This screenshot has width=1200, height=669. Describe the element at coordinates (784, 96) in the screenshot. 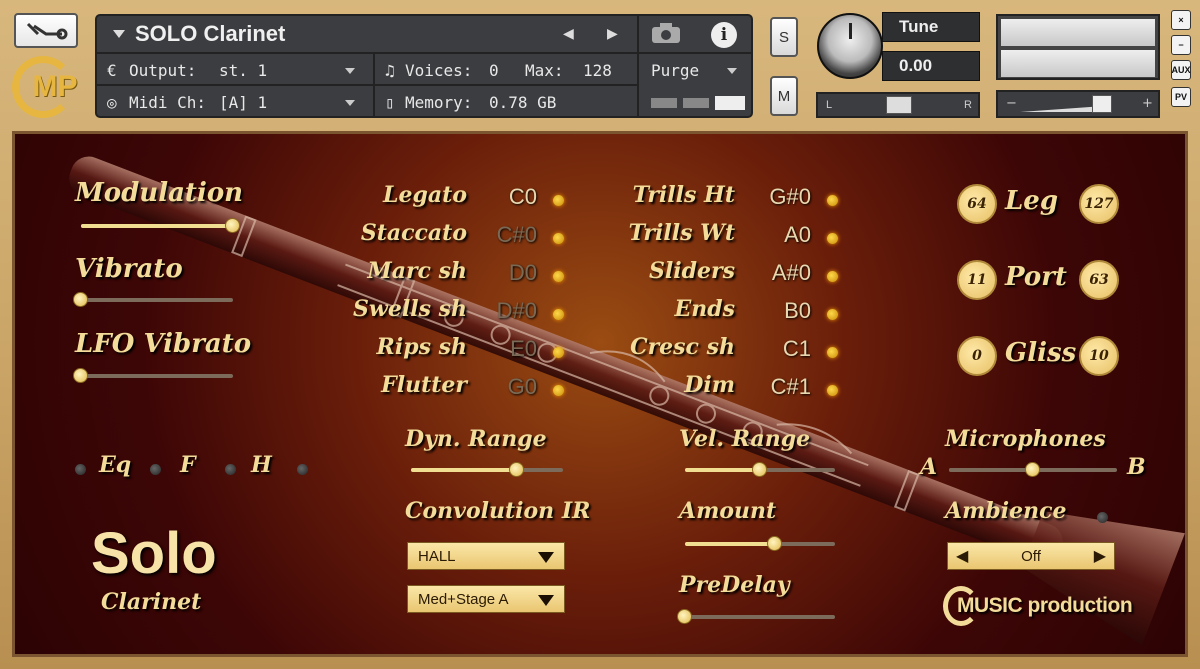

I see `mute-button: M` at that location.